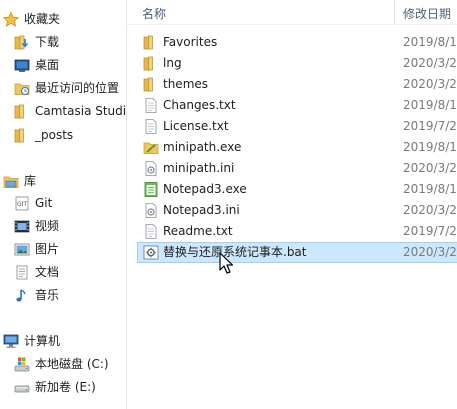 Image resolution: width=457 pixels, height=409 pixels. I want to click on nav-computer: 计算机, so click(63, 341).